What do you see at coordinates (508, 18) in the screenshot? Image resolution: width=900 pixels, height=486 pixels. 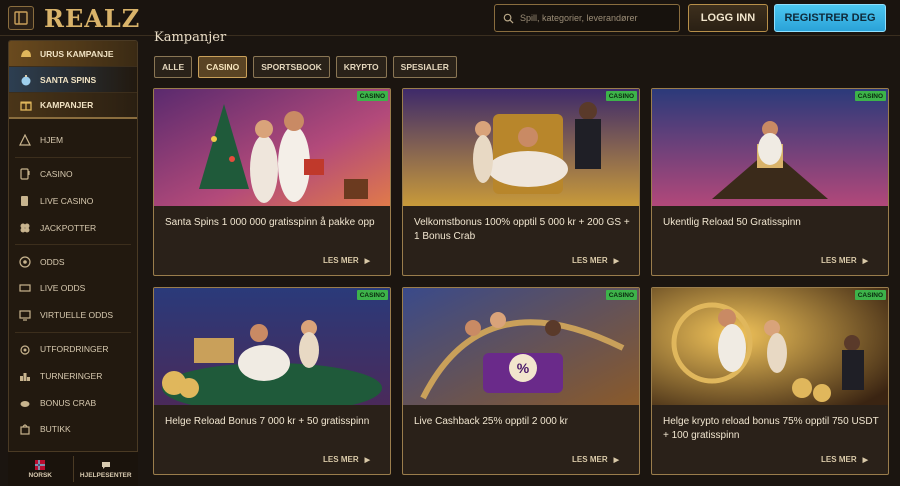 I see `search-icon` at bounding box center [508, 18].